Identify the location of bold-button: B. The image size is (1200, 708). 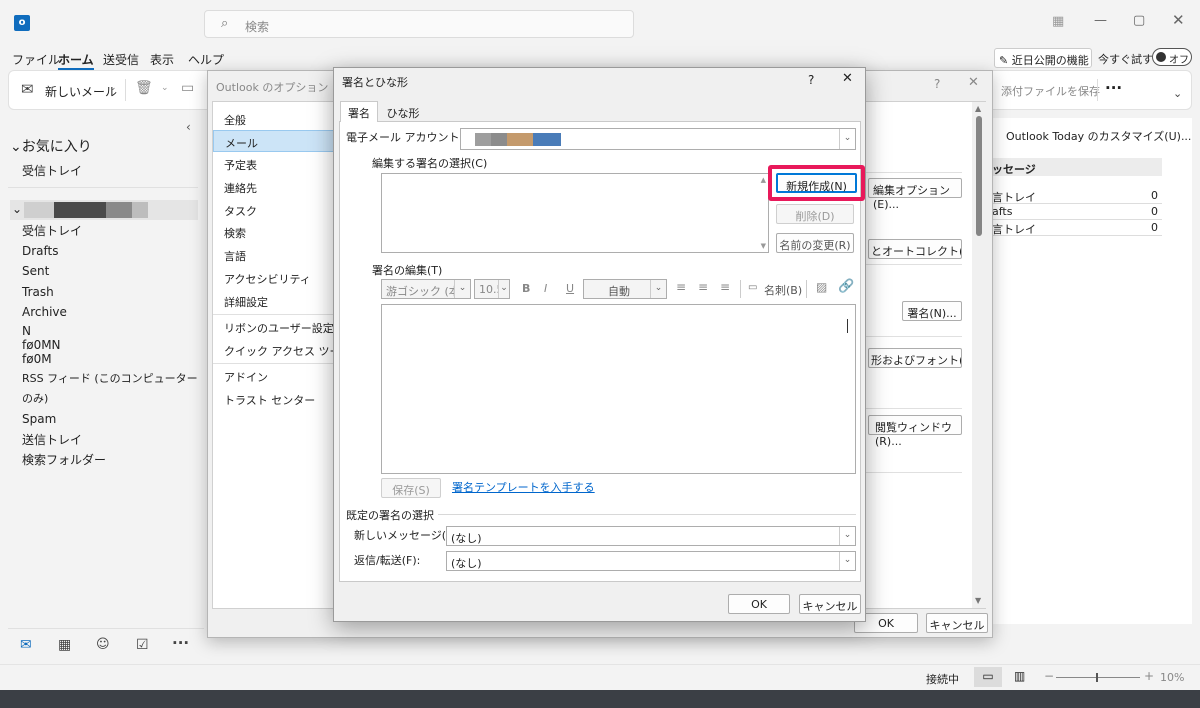
(526, 288).